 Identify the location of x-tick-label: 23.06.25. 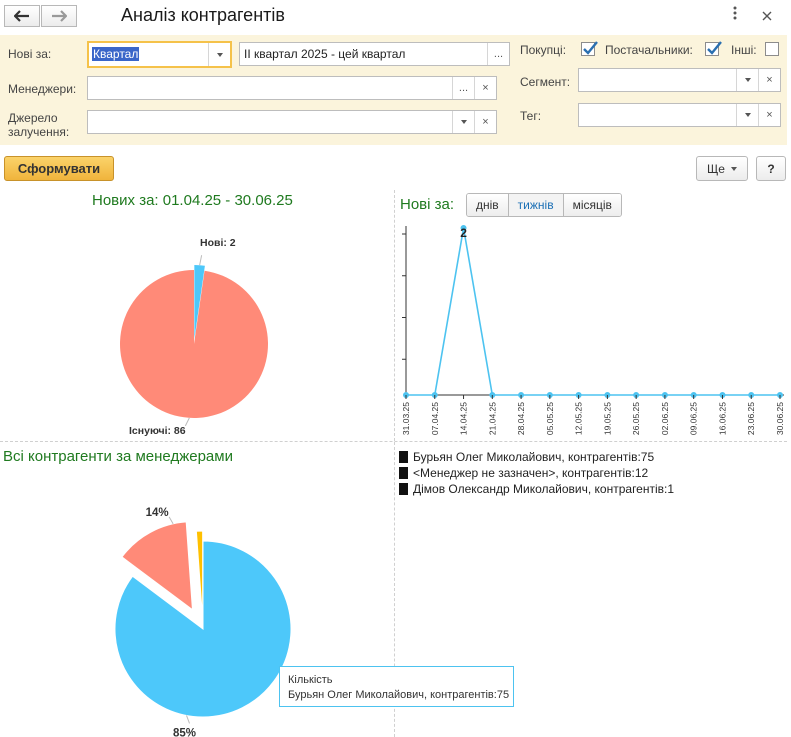
(751, 418).